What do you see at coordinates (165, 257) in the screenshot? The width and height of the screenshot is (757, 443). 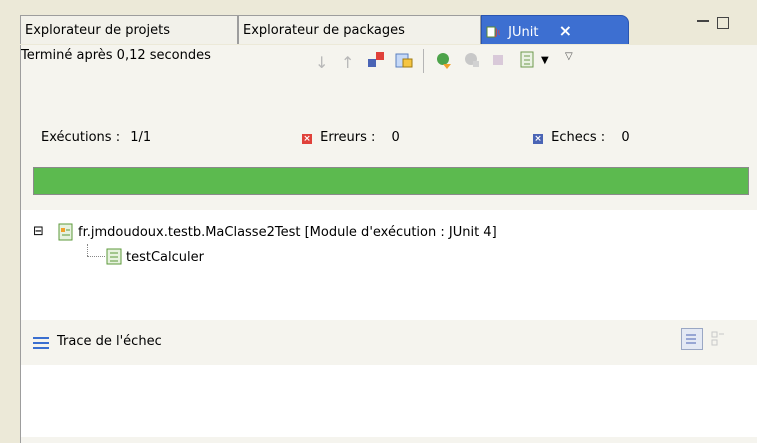 I see `test-method-node: testCalculer` at bounding box center [165, 257].